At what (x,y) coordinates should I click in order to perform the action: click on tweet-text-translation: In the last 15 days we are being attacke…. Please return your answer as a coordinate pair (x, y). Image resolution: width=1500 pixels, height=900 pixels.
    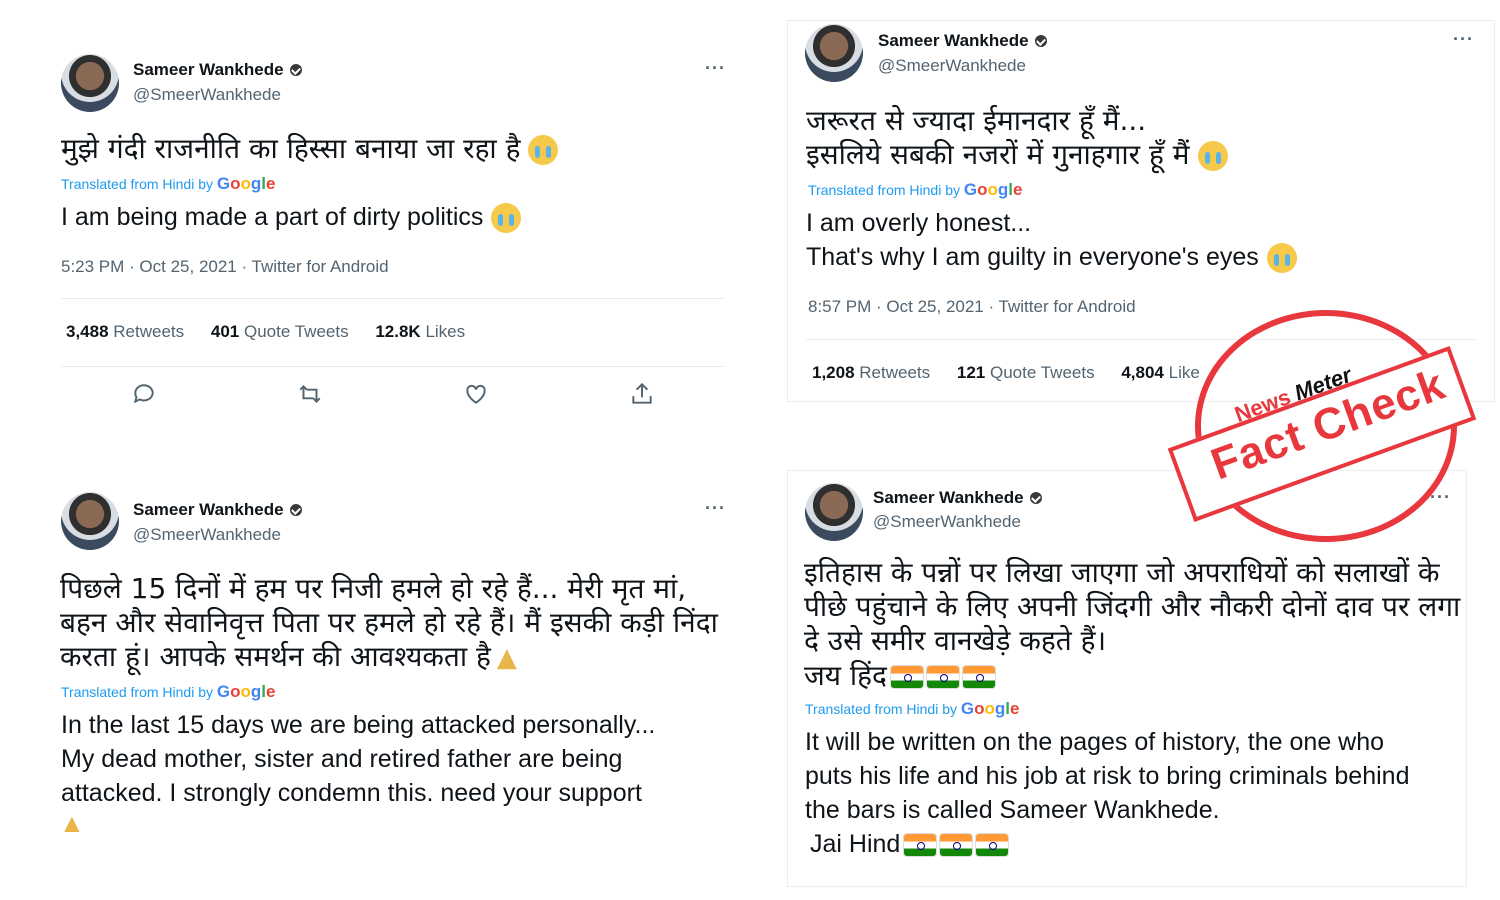
    Looking at the image, I should click on (358, 759).